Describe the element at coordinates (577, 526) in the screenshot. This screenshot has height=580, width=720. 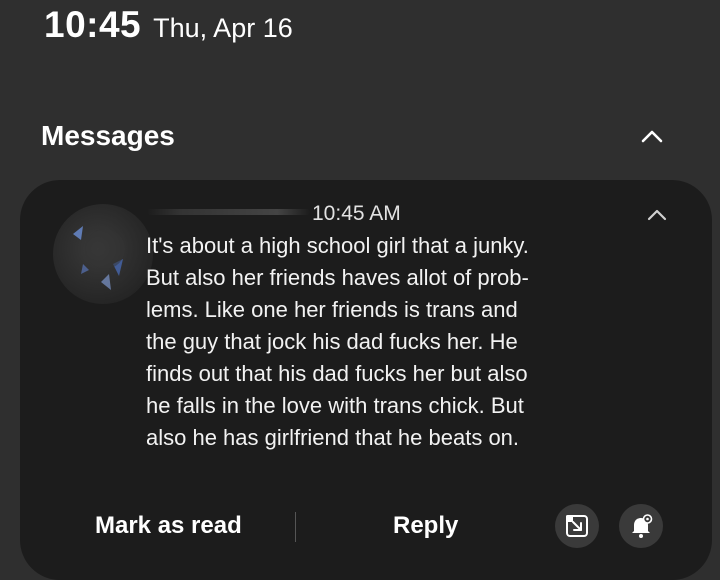
I see `open-in-popup-icon` at that location.